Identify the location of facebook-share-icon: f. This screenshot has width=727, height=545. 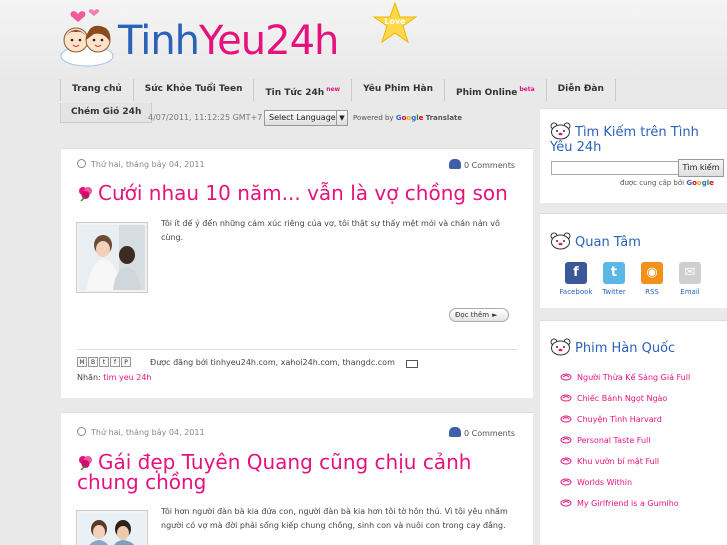
(115, 362).